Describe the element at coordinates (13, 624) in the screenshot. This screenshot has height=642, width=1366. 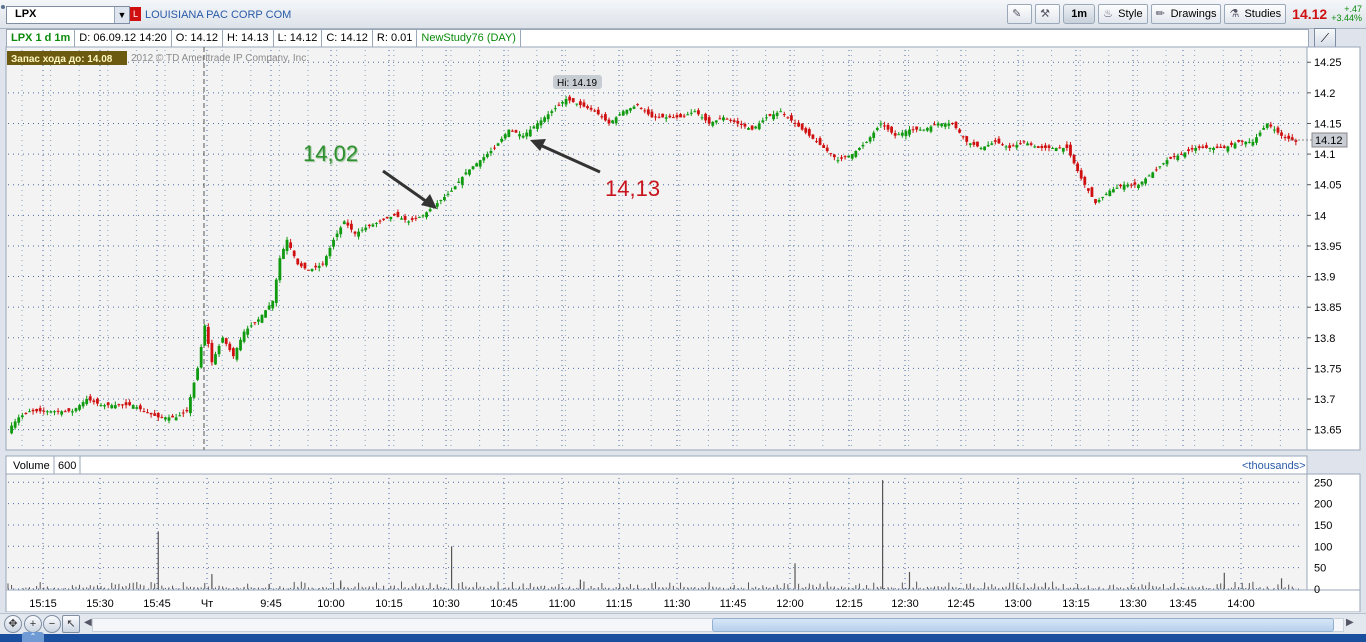
I see `pan-icon: ✥` at that location.